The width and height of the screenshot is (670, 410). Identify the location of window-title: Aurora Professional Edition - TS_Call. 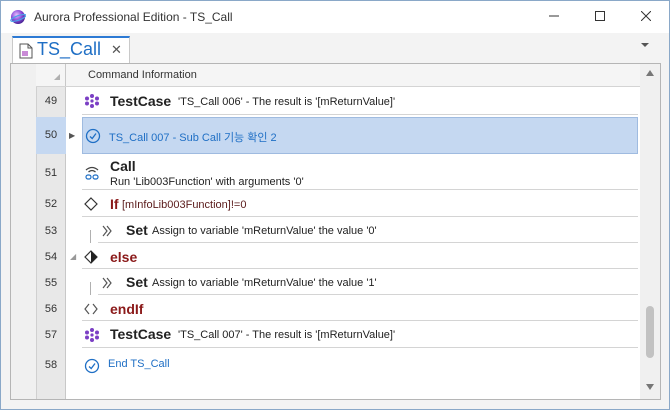
(133, 17).